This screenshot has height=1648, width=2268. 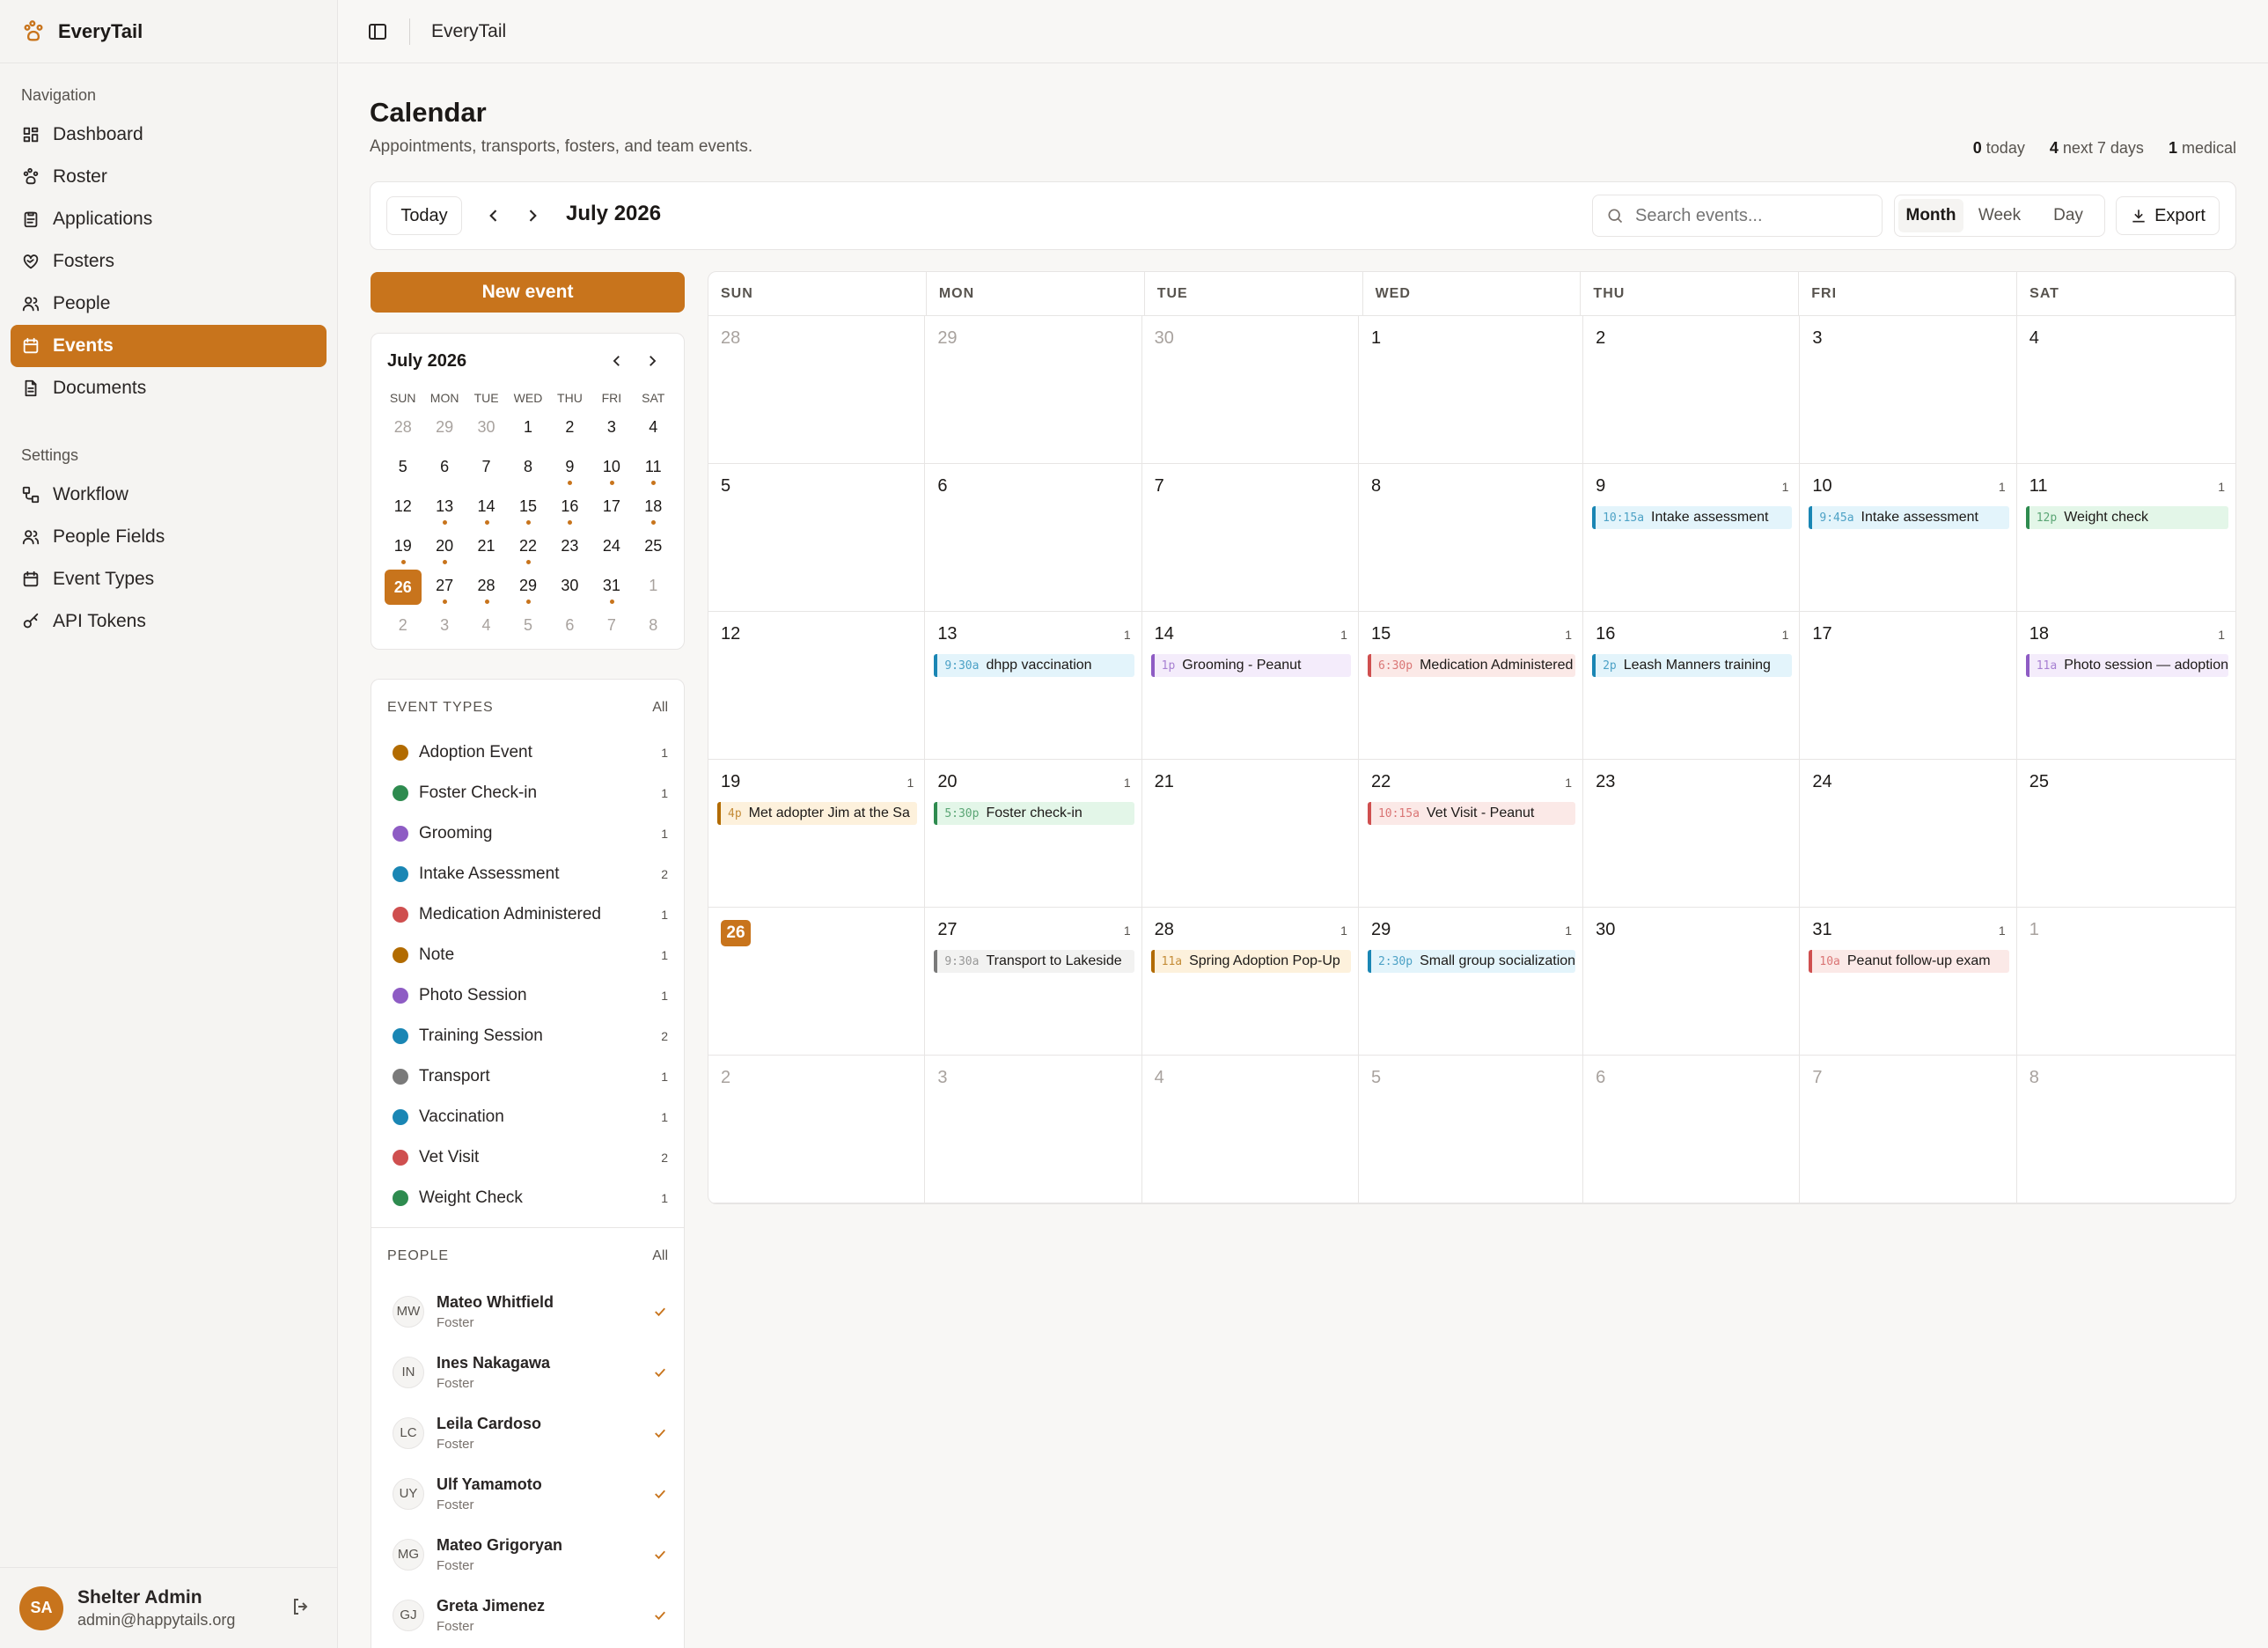 What do you see at coordinates (169, 261) in the screenshot?
I see `sidebar-item-fosters: Fosters` at bounding box center [169, 261].